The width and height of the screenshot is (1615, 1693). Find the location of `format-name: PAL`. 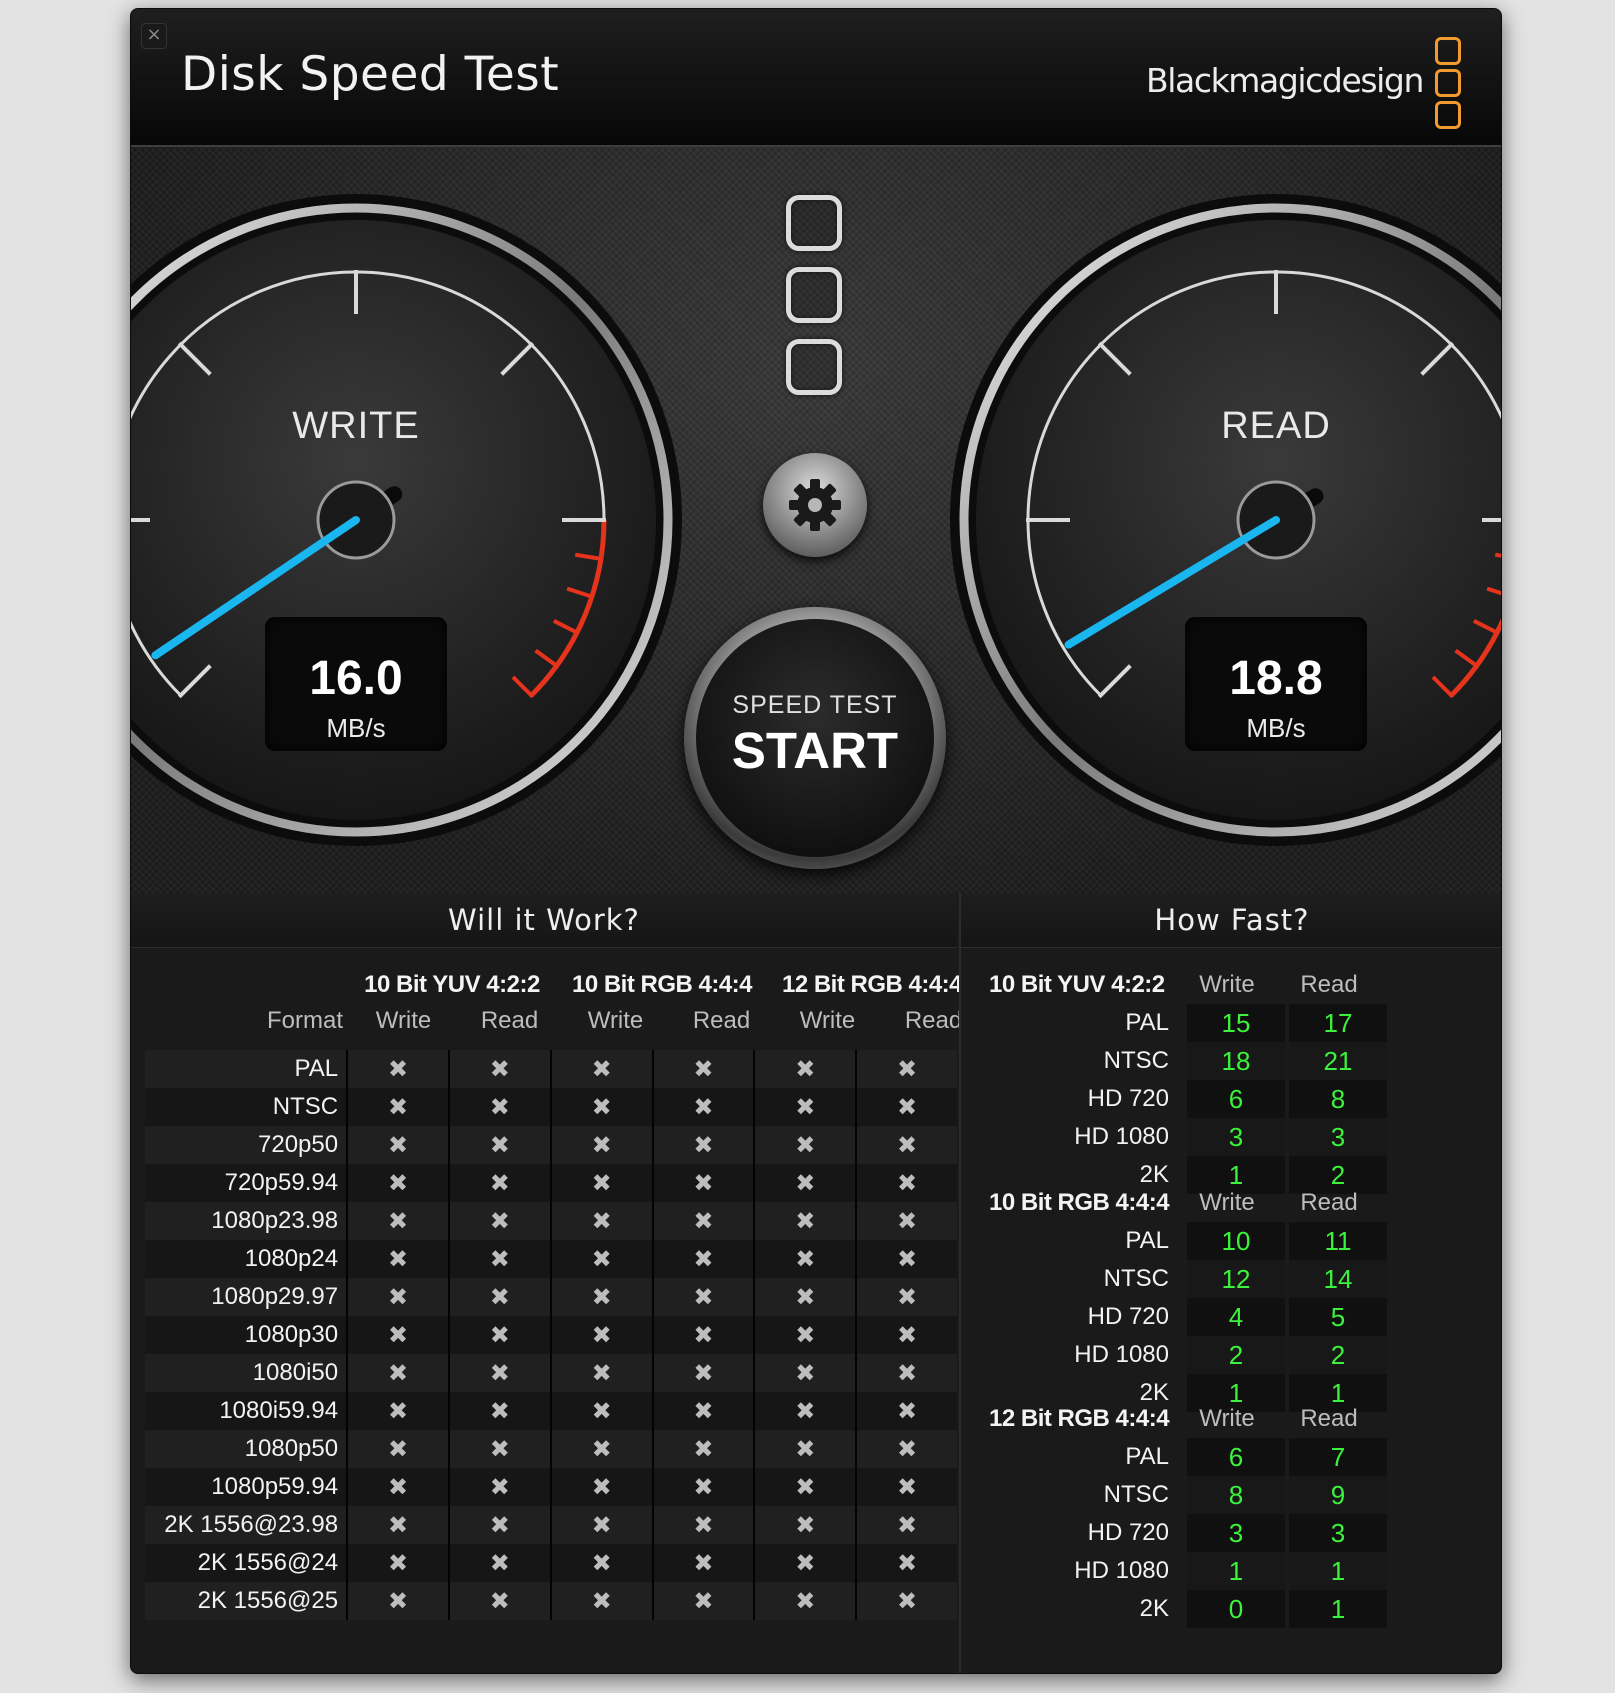

format-name: PAL is located at coordinates (246, 1069).